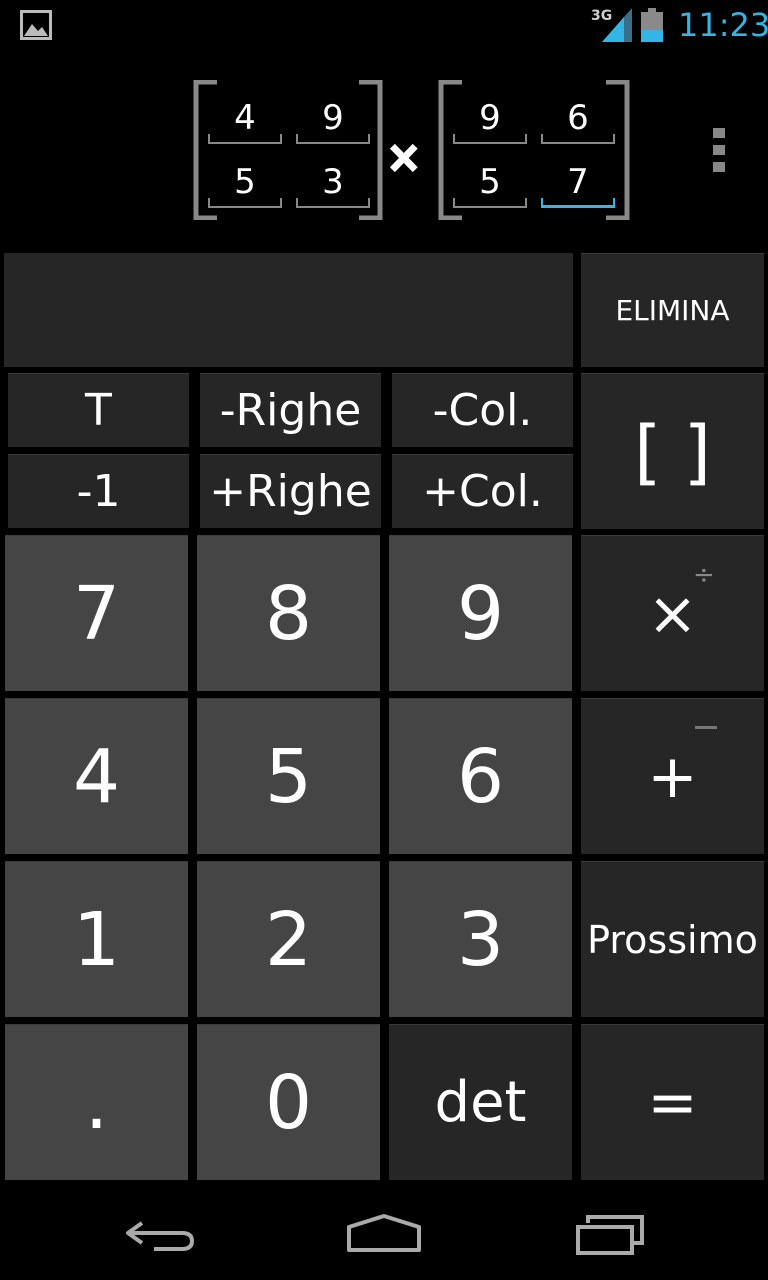  I want to click on digit-8-button: 8, so click(288, 613).